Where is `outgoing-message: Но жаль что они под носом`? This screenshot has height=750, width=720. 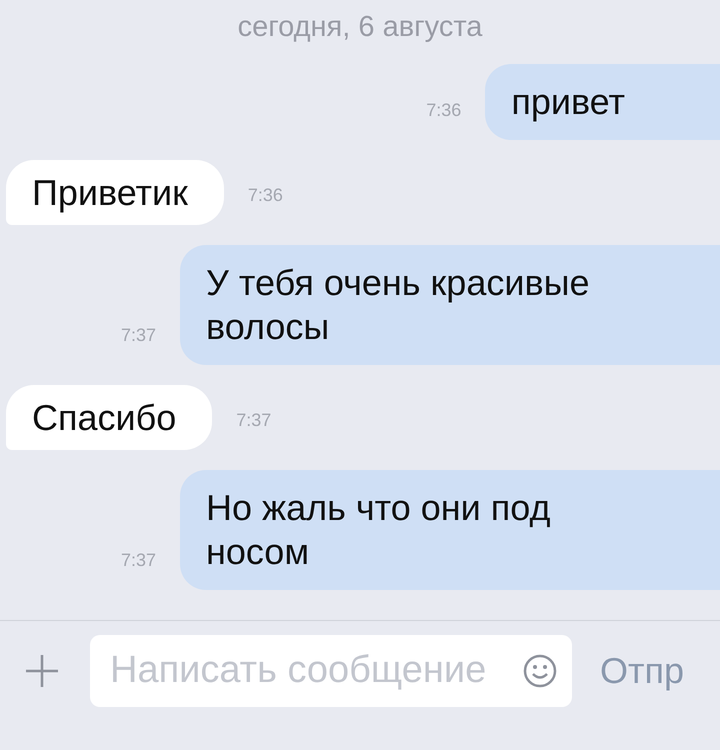
outgoing-message: Но жаль что они под носом is located at coordinates (450, 530).